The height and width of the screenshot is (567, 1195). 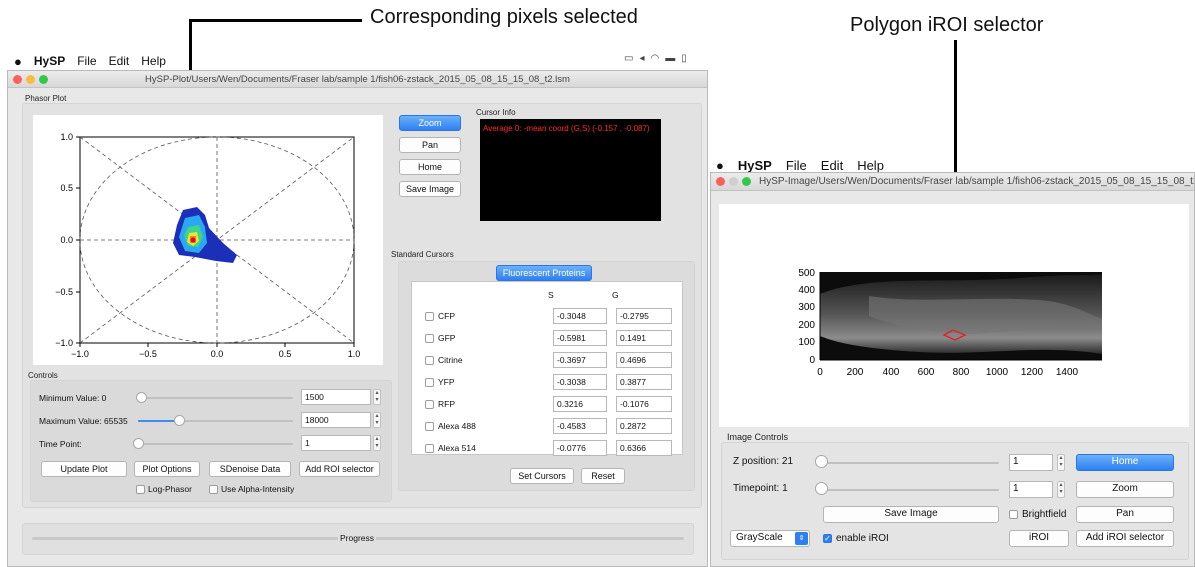 I want to click on time-point-field: 1, so click(x=336, y=443).